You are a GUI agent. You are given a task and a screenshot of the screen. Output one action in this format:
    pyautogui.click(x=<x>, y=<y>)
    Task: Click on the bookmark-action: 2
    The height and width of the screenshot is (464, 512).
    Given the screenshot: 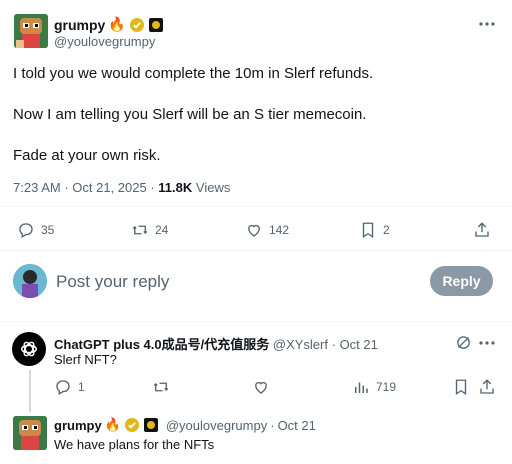 What is the action you would take?
    pyautogui.click(x=374, y=230)
    